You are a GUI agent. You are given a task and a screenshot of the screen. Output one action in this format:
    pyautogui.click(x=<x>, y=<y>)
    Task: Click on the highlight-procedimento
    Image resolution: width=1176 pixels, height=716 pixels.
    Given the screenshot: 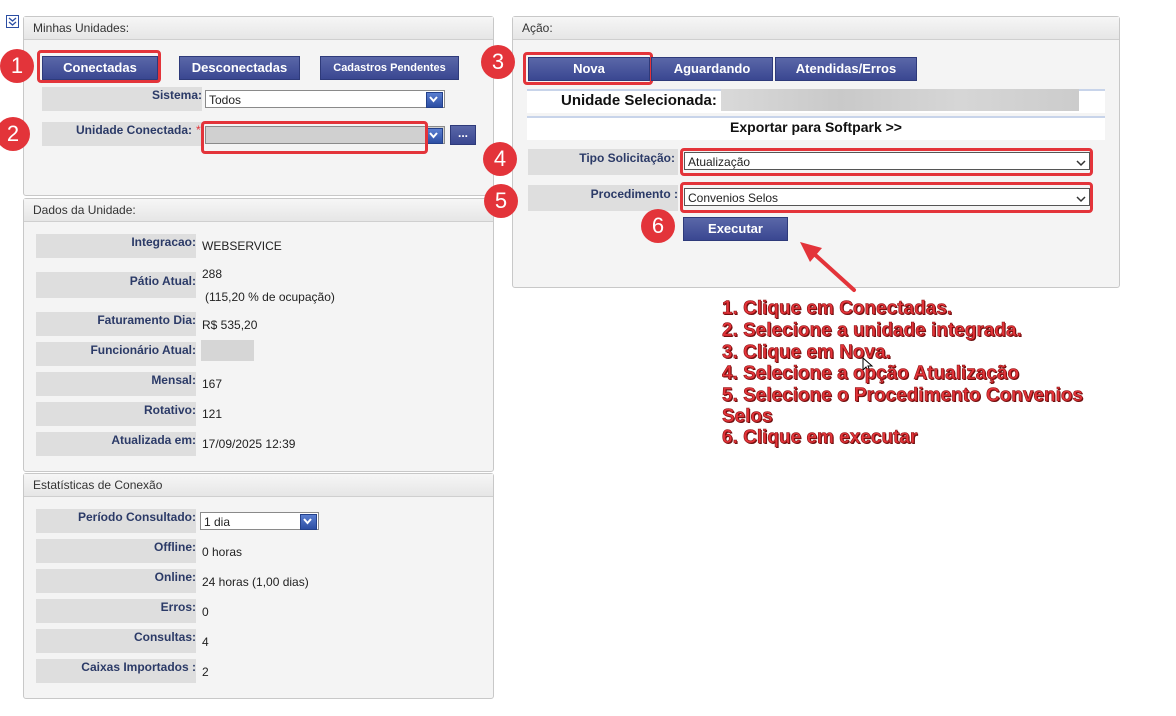 What is the action you would take?
    pyautogui.click(x=886, y=197)
    